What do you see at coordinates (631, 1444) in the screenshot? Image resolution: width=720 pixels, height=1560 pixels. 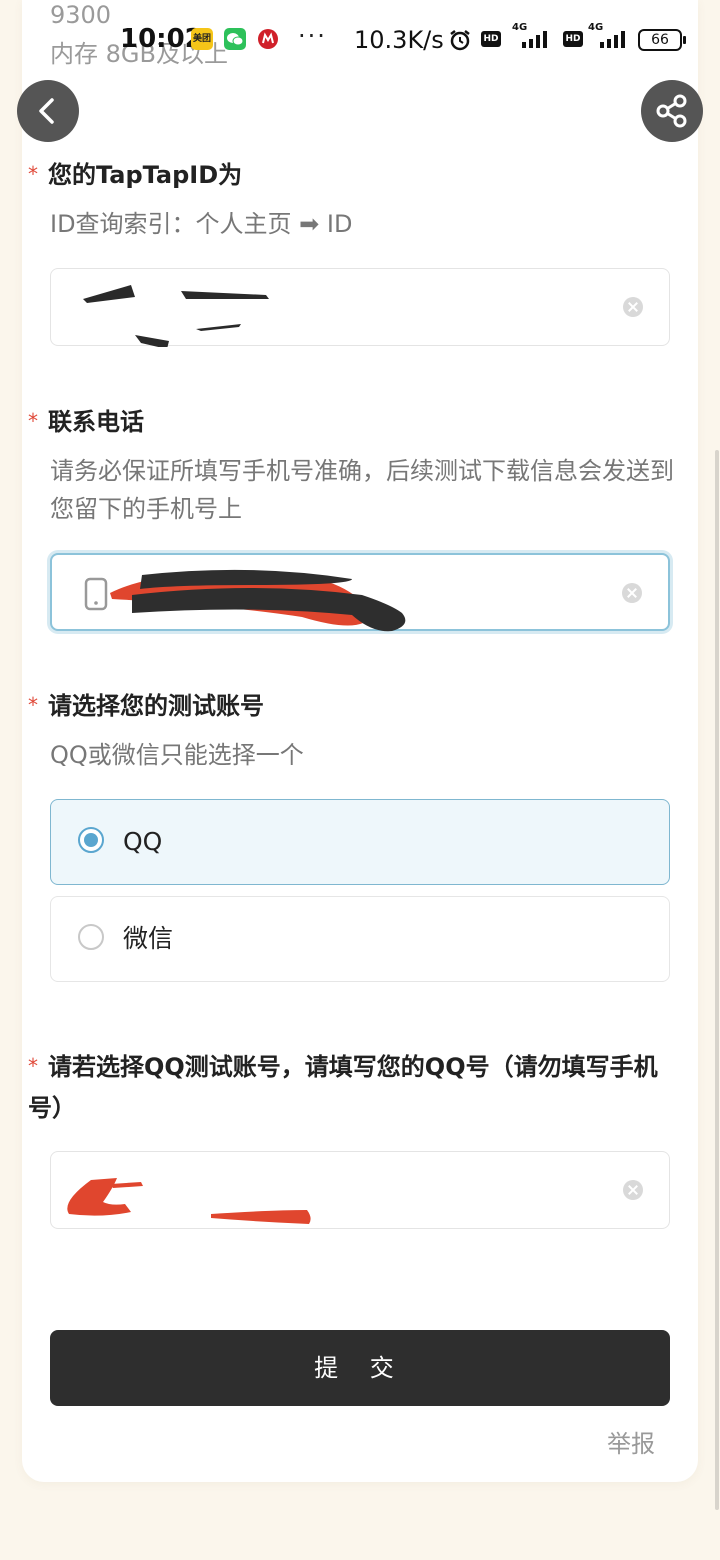 I see `report-link: 举报` at bounding box center [631, 1444].